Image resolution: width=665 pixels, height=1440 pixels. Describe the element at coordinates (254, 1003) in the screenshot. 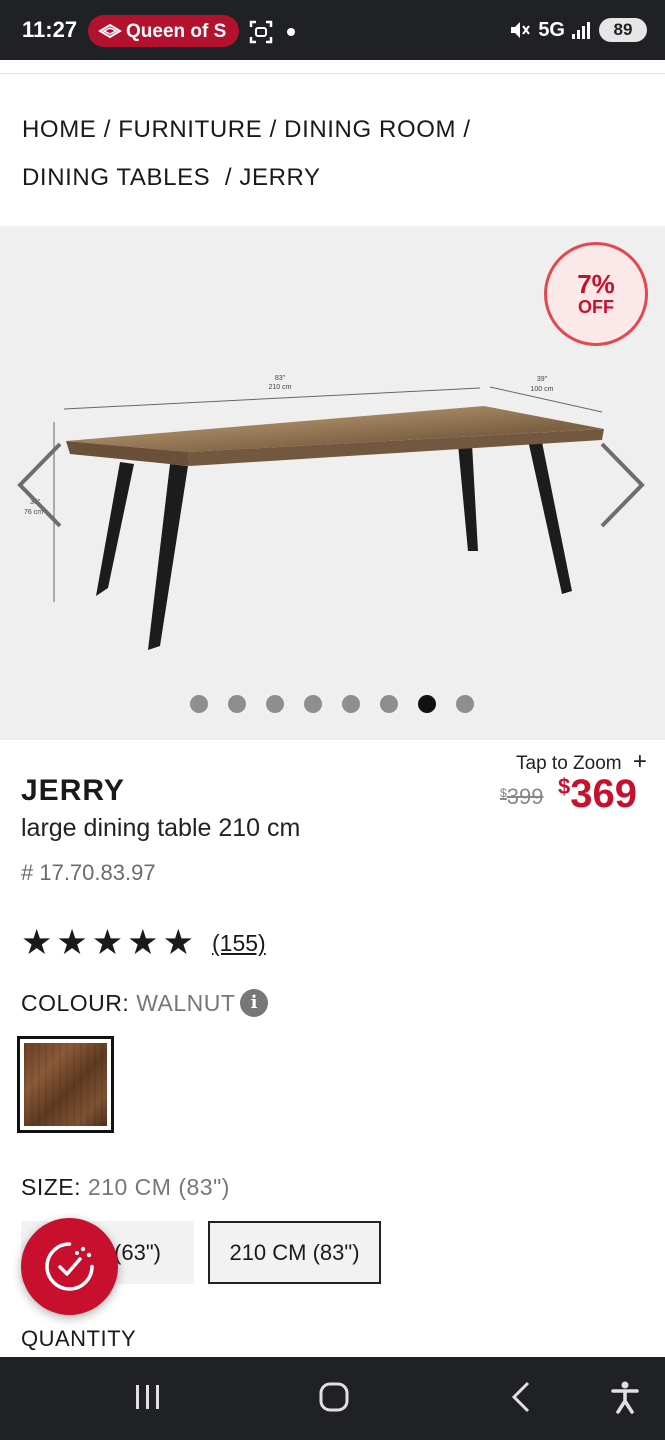

I see `info-icon: i` at that location.